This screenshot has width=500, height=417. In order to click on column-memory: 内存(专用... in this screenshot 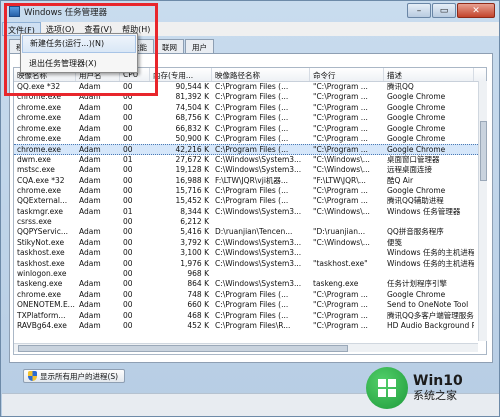, I will do `click(181, 74)`.